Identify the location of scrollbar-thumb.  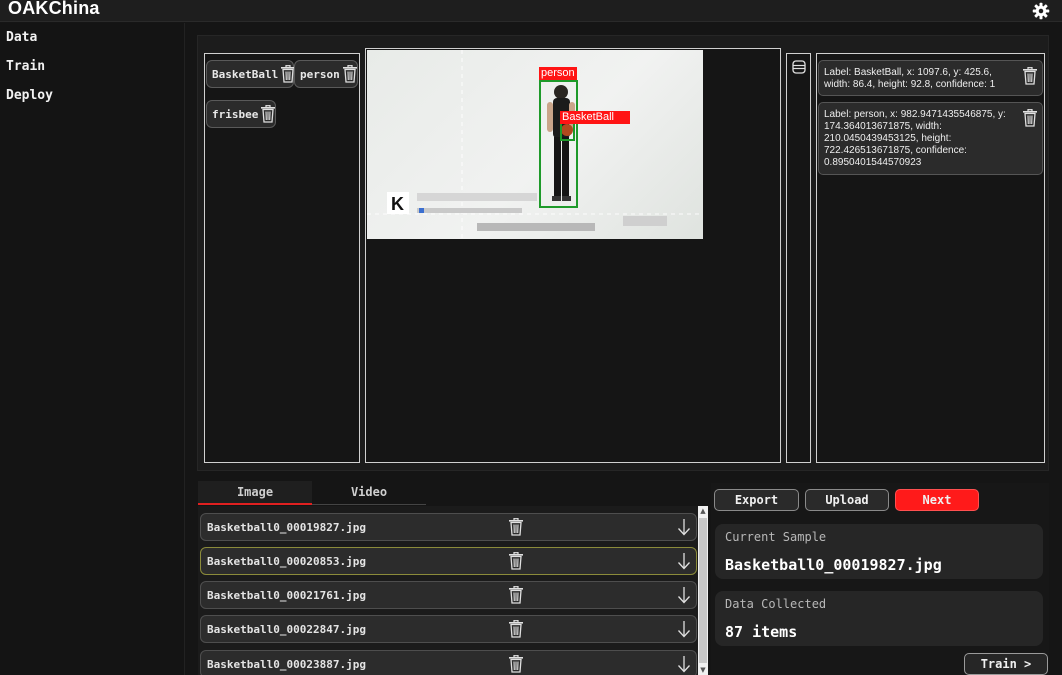
(703, 590).